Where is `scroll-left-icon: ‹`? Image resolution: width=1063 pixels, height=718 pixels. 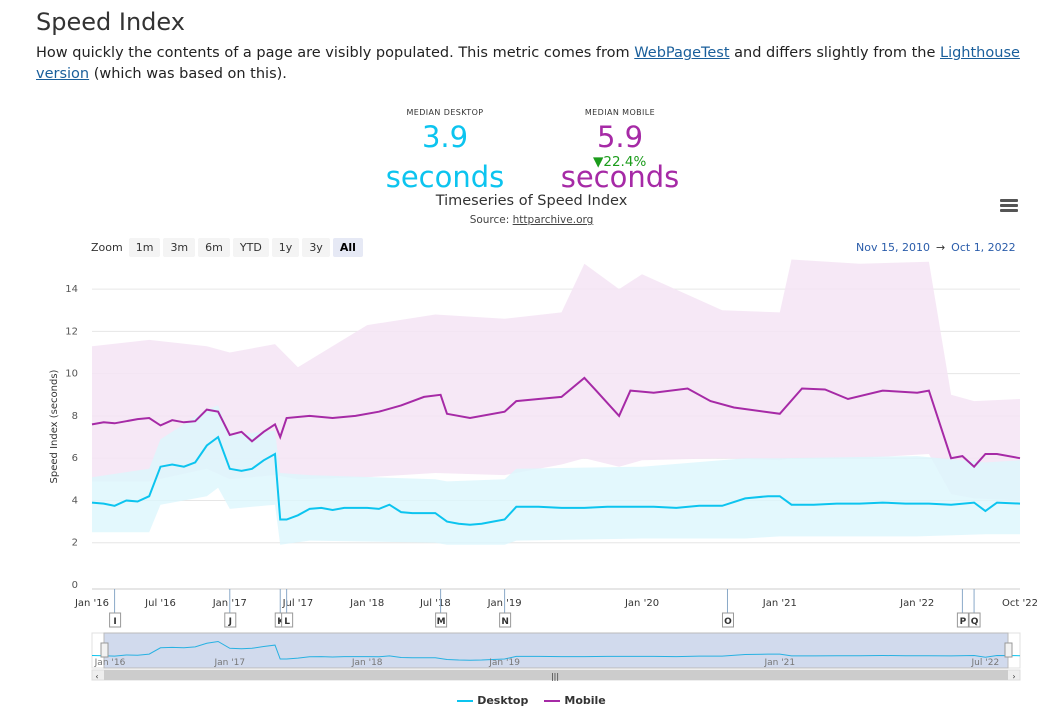 scroll-left-icon: ‹ is located at coordinates (96, 676).